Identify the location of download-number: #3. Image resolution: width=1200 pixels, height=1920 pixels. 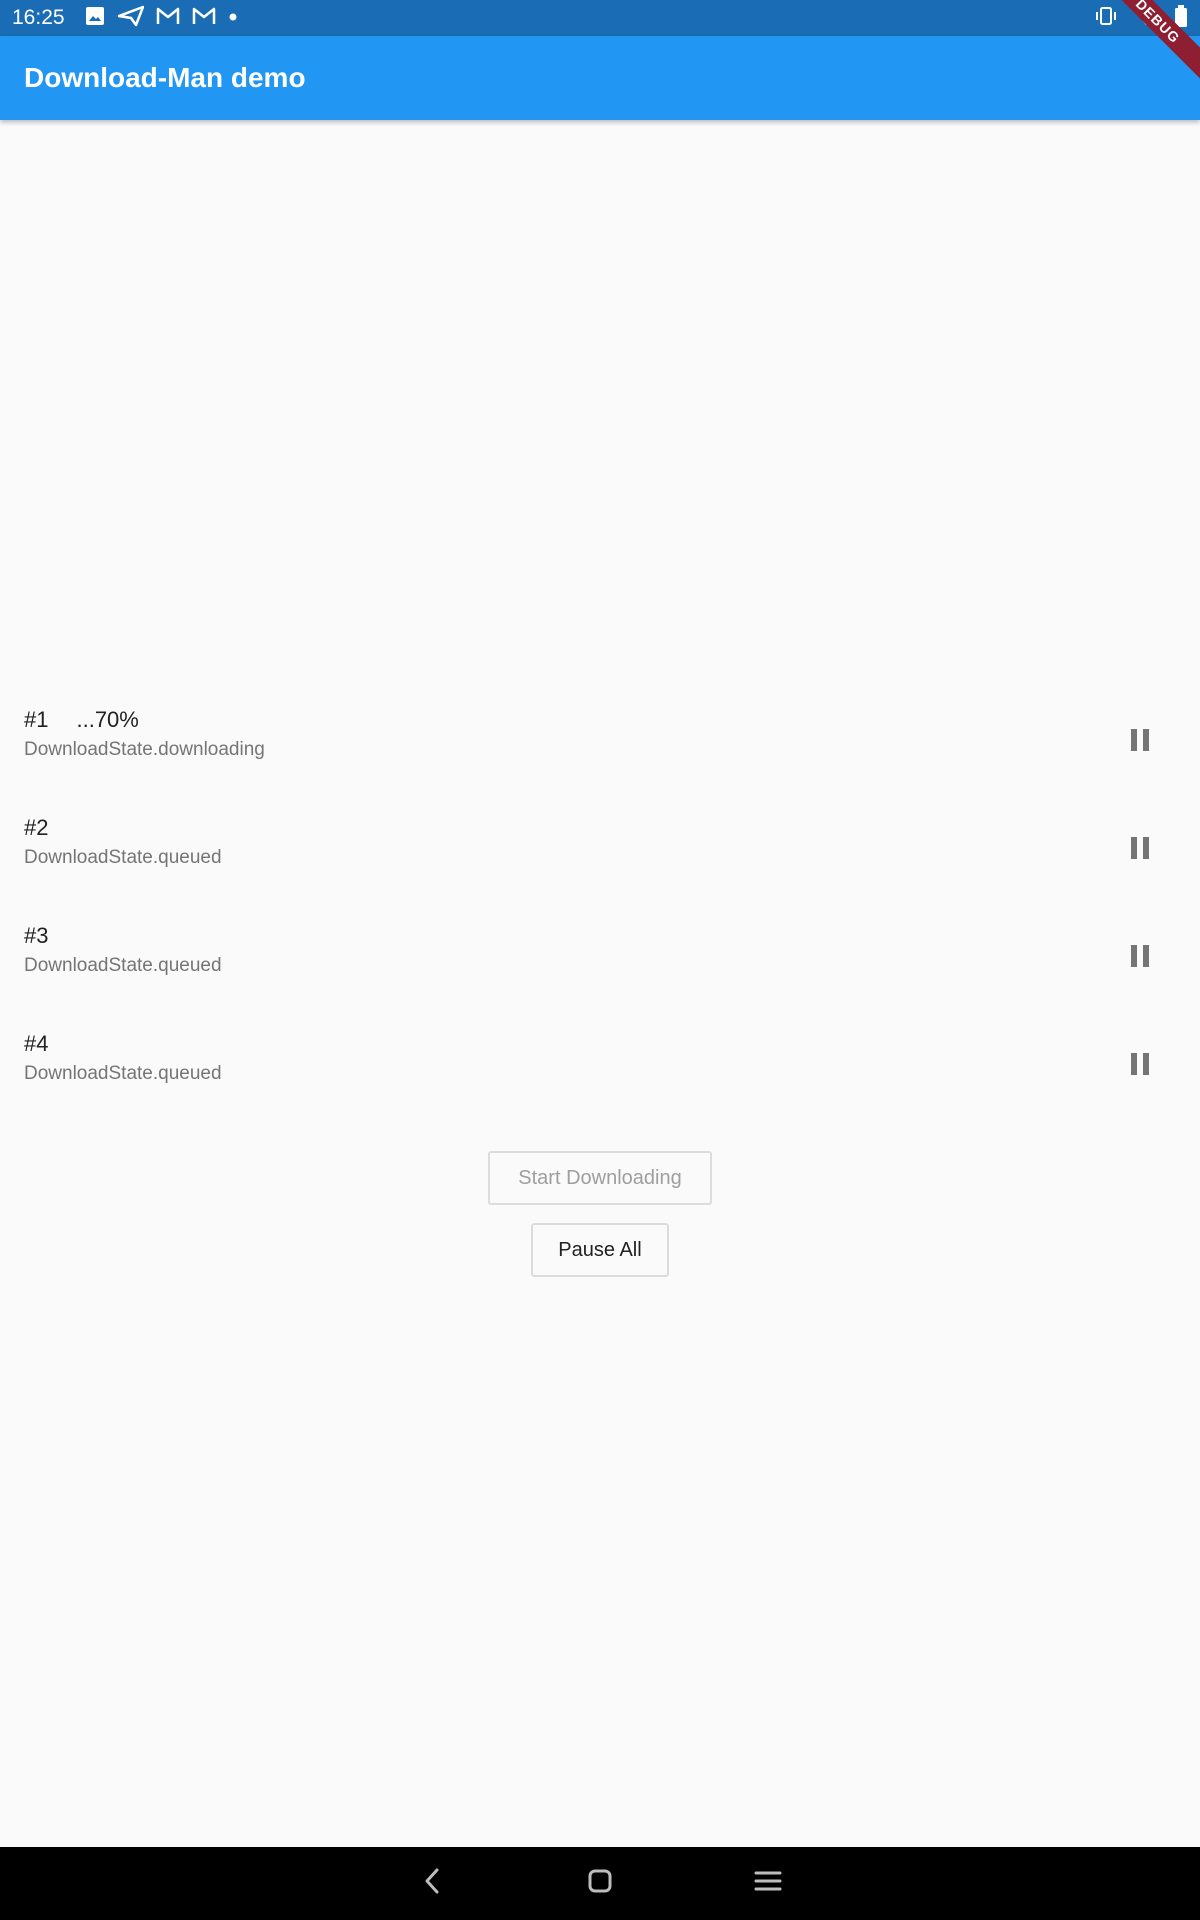
(36, 935).